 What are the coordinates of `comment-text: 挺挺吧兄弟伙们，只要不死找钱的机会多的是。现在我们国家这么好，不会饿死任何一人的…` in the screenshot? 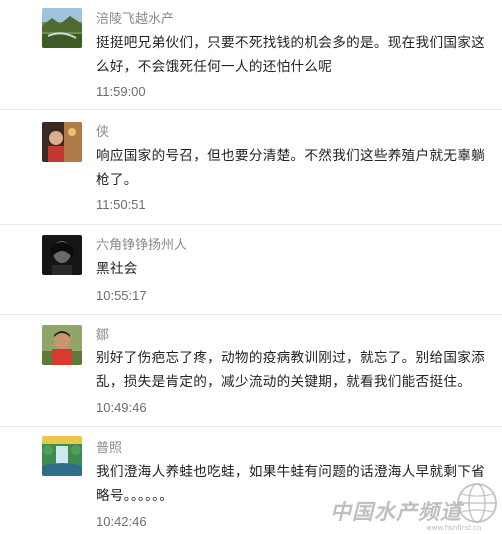 It's located at (291, 55).